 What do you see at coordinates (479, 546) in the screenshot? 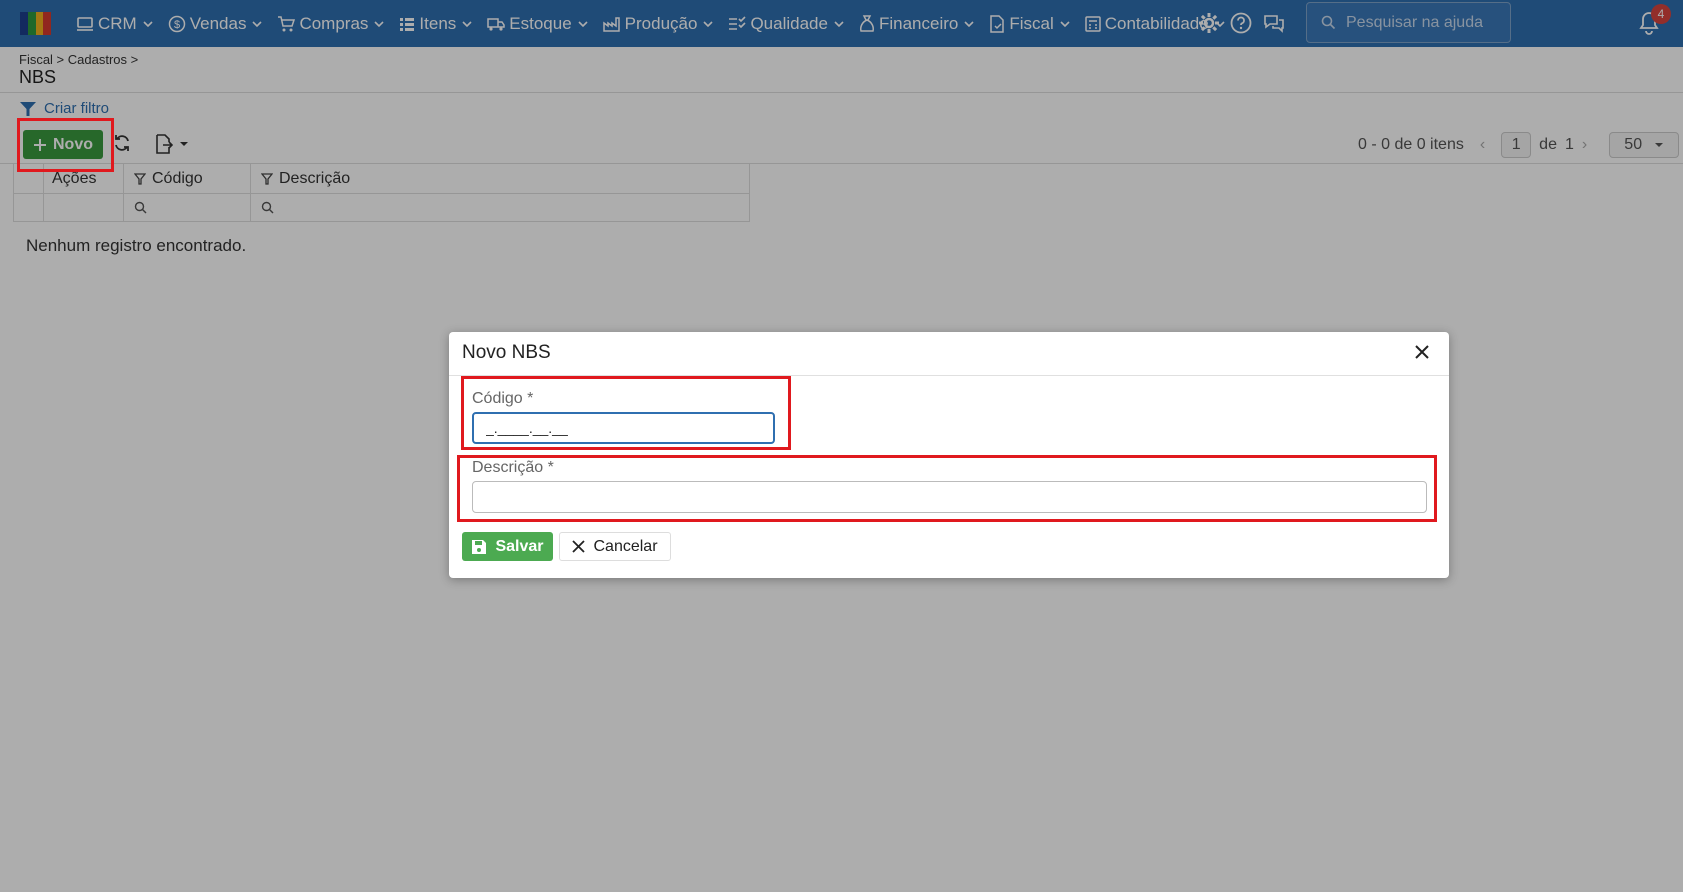
I see `save-icon` at bounding box center [479, 546].